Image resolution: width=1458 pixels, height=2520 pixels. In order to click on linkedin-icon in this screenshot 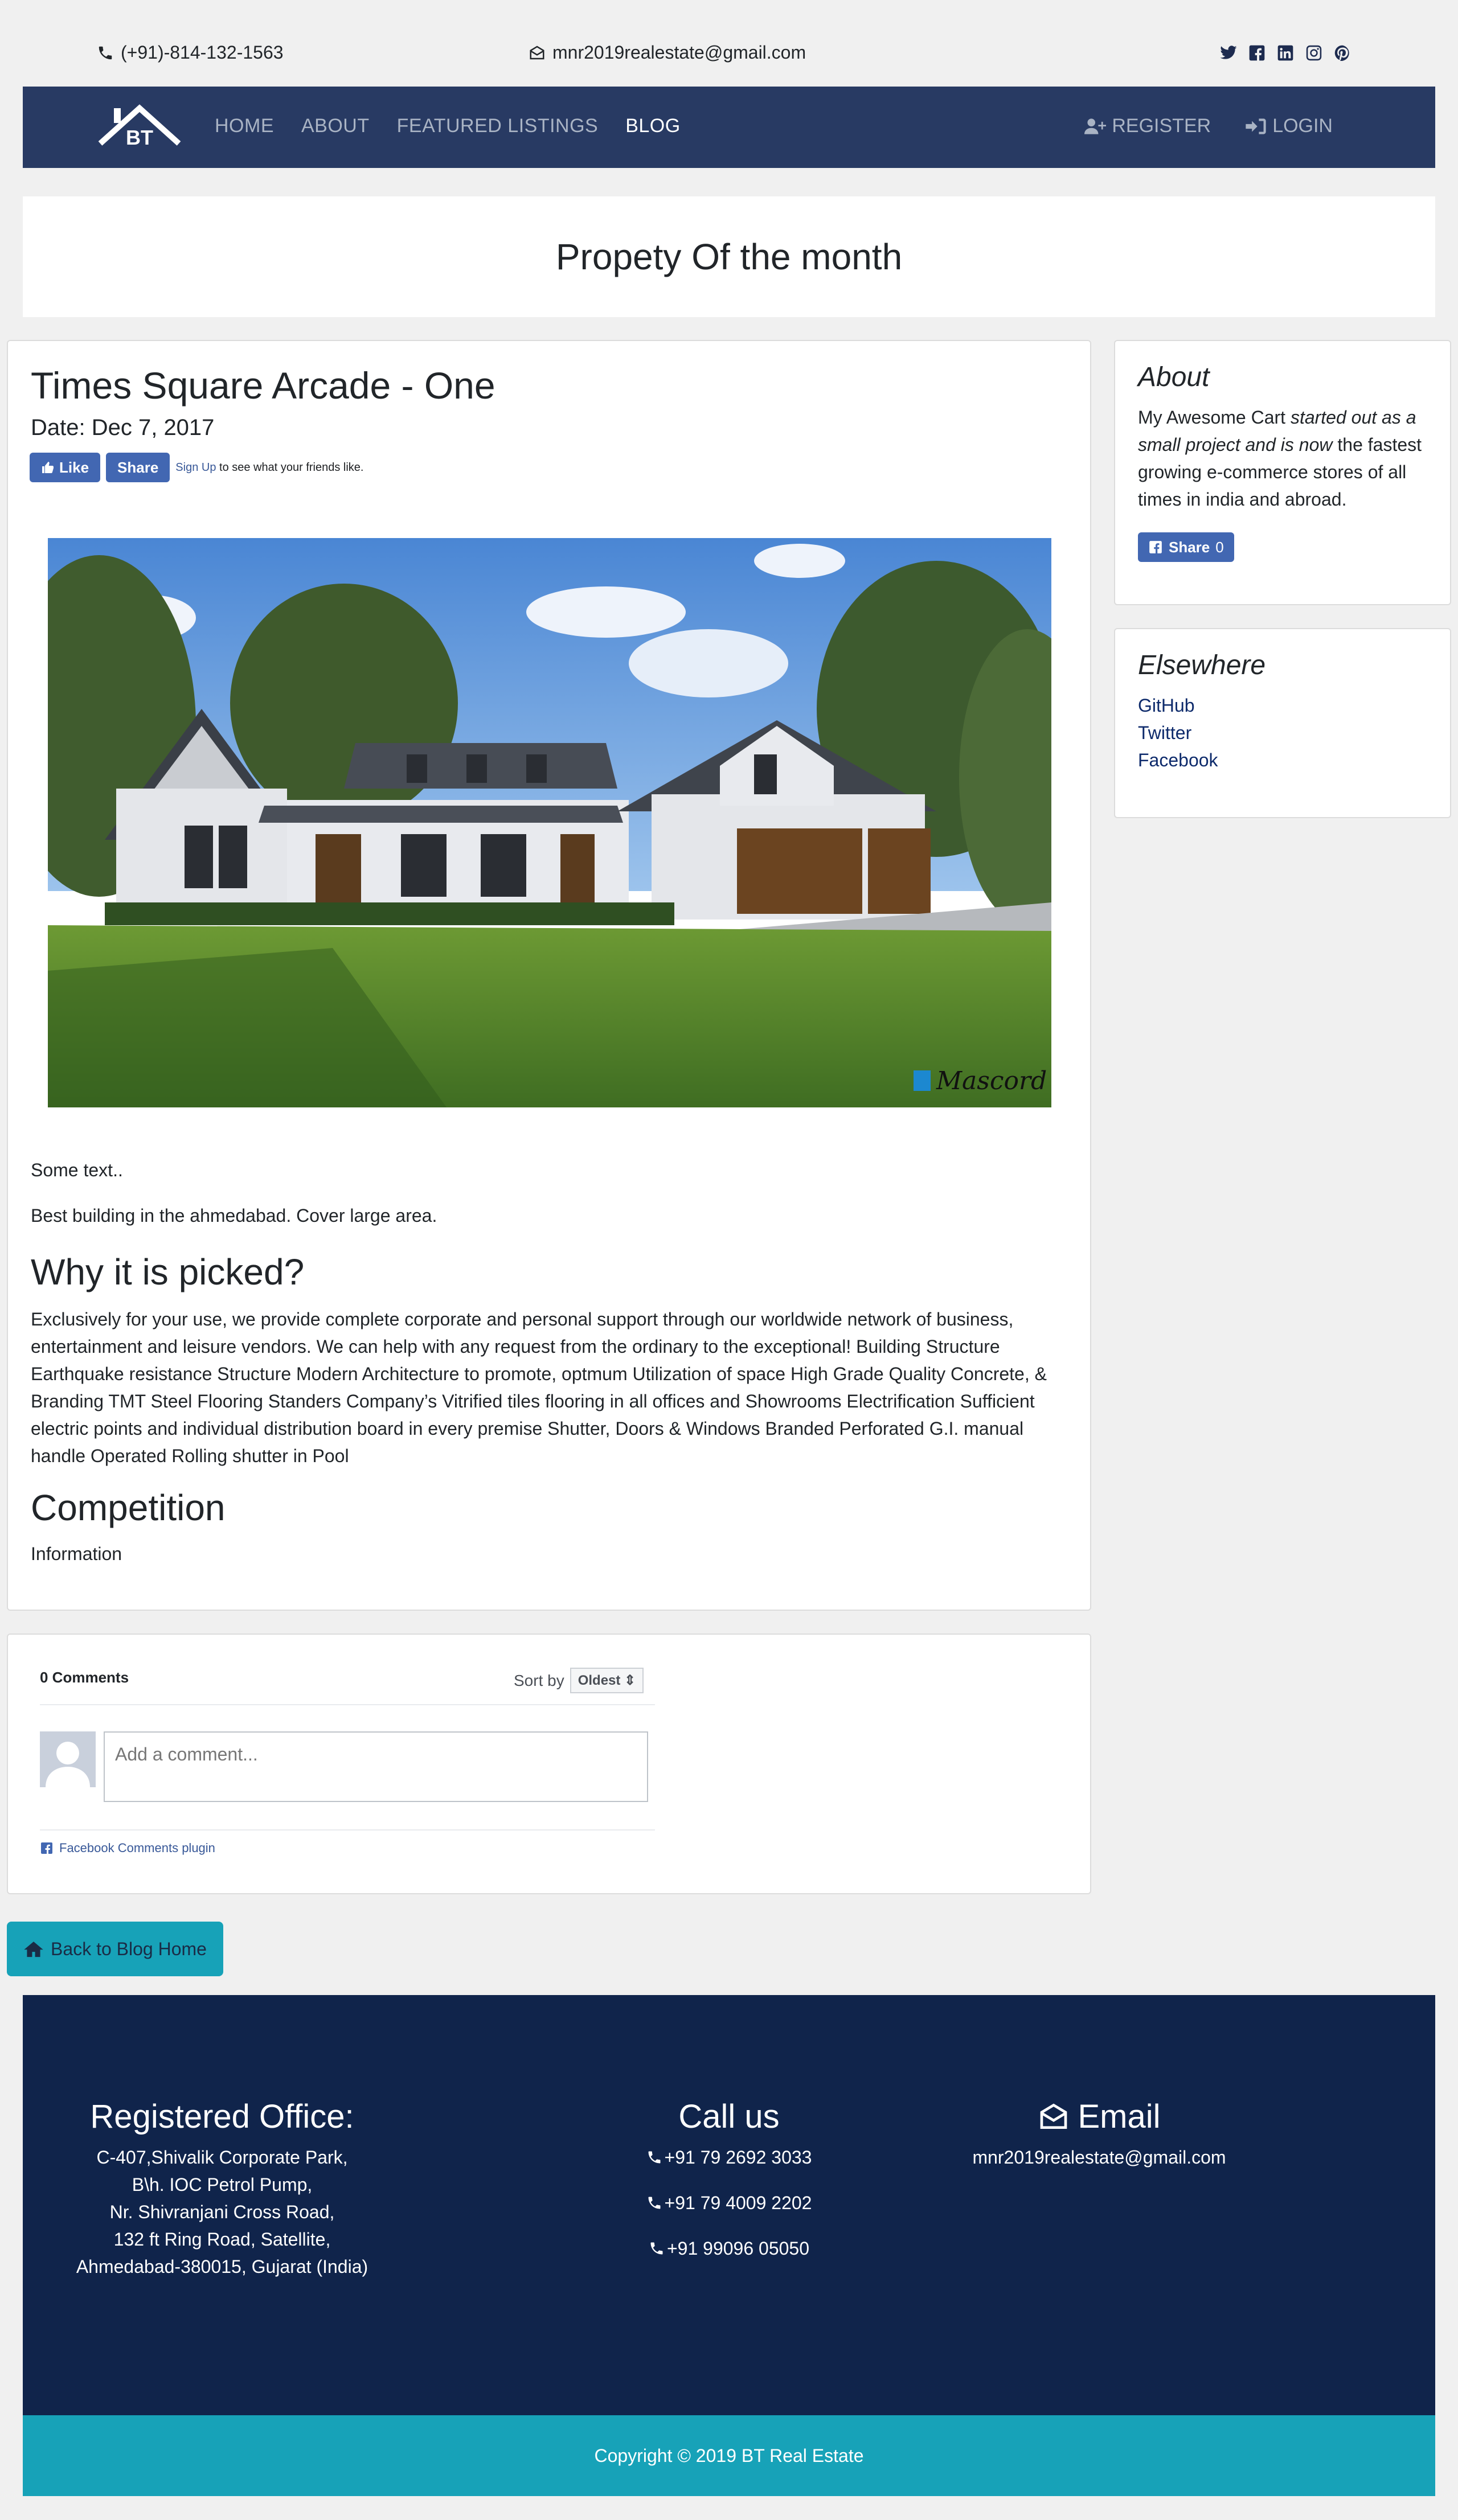, I will do `click(1285, 53)`.